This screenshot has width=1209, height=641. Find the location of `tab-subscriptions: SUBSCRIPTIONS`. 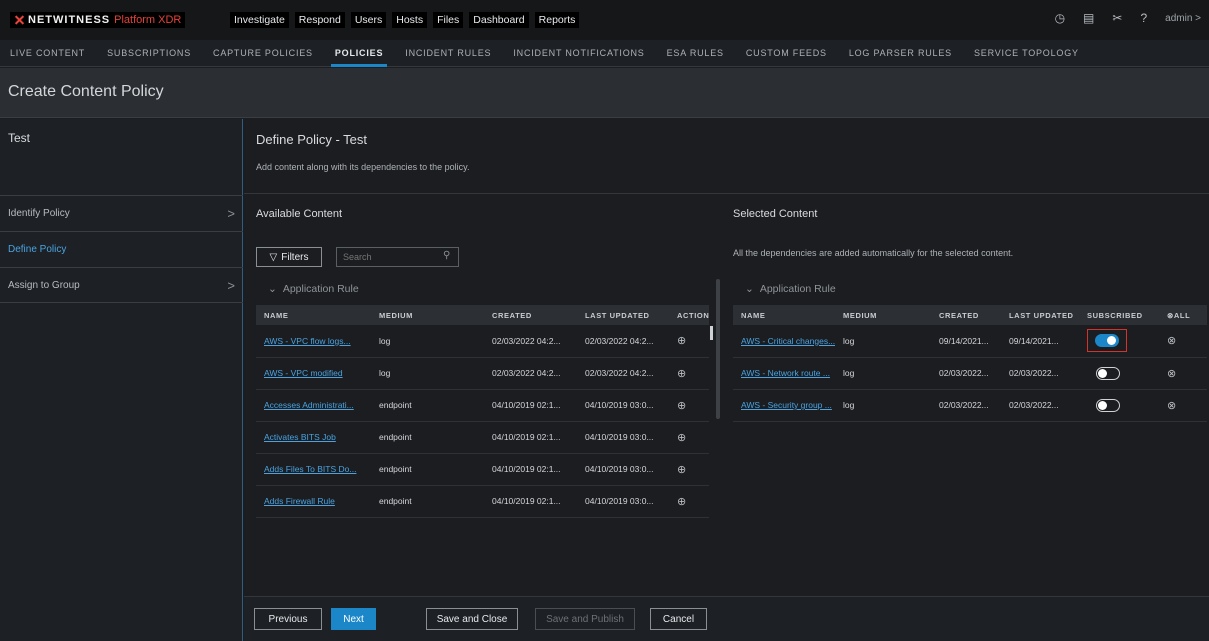

tab-subscriptions: SUBSCRIPTIONS is located at coordinates (149, 53).